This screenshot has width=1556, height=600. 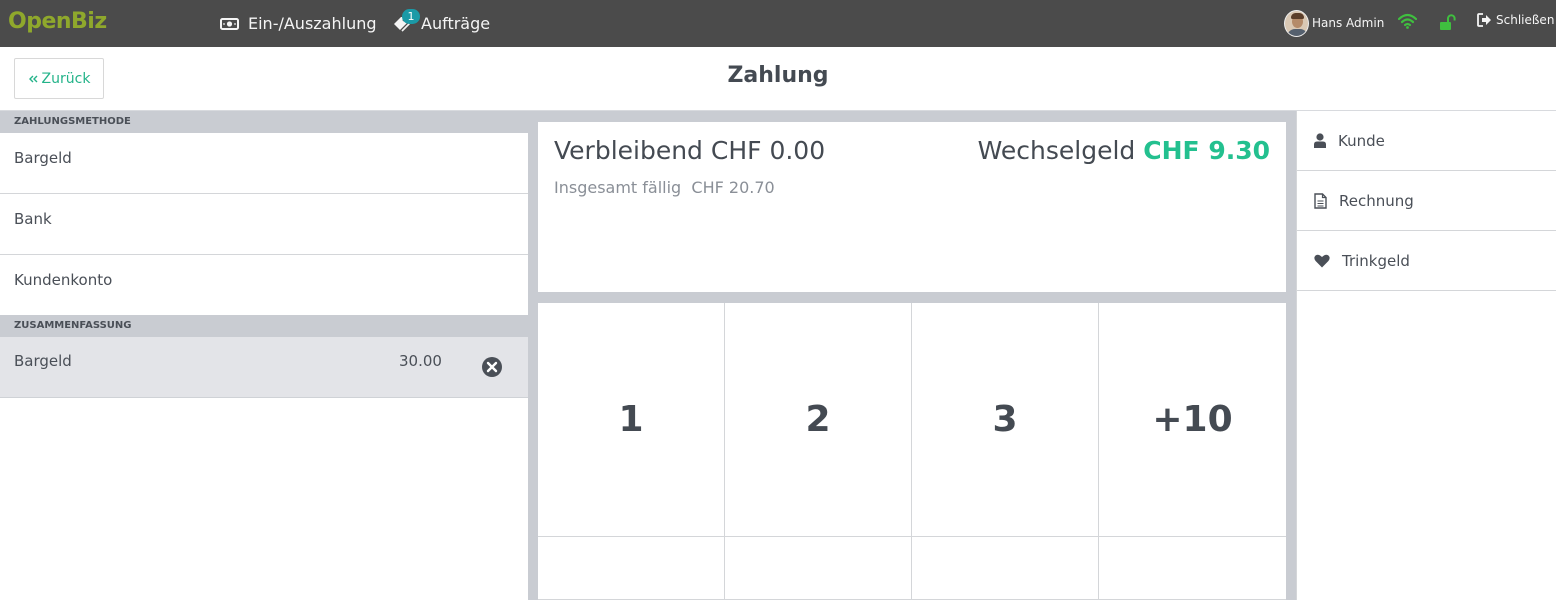 What do you see at coordinates (1348, 23) in the screenshot?
I see `user-name: Hans Admin` at bounding box center [1348, 23].